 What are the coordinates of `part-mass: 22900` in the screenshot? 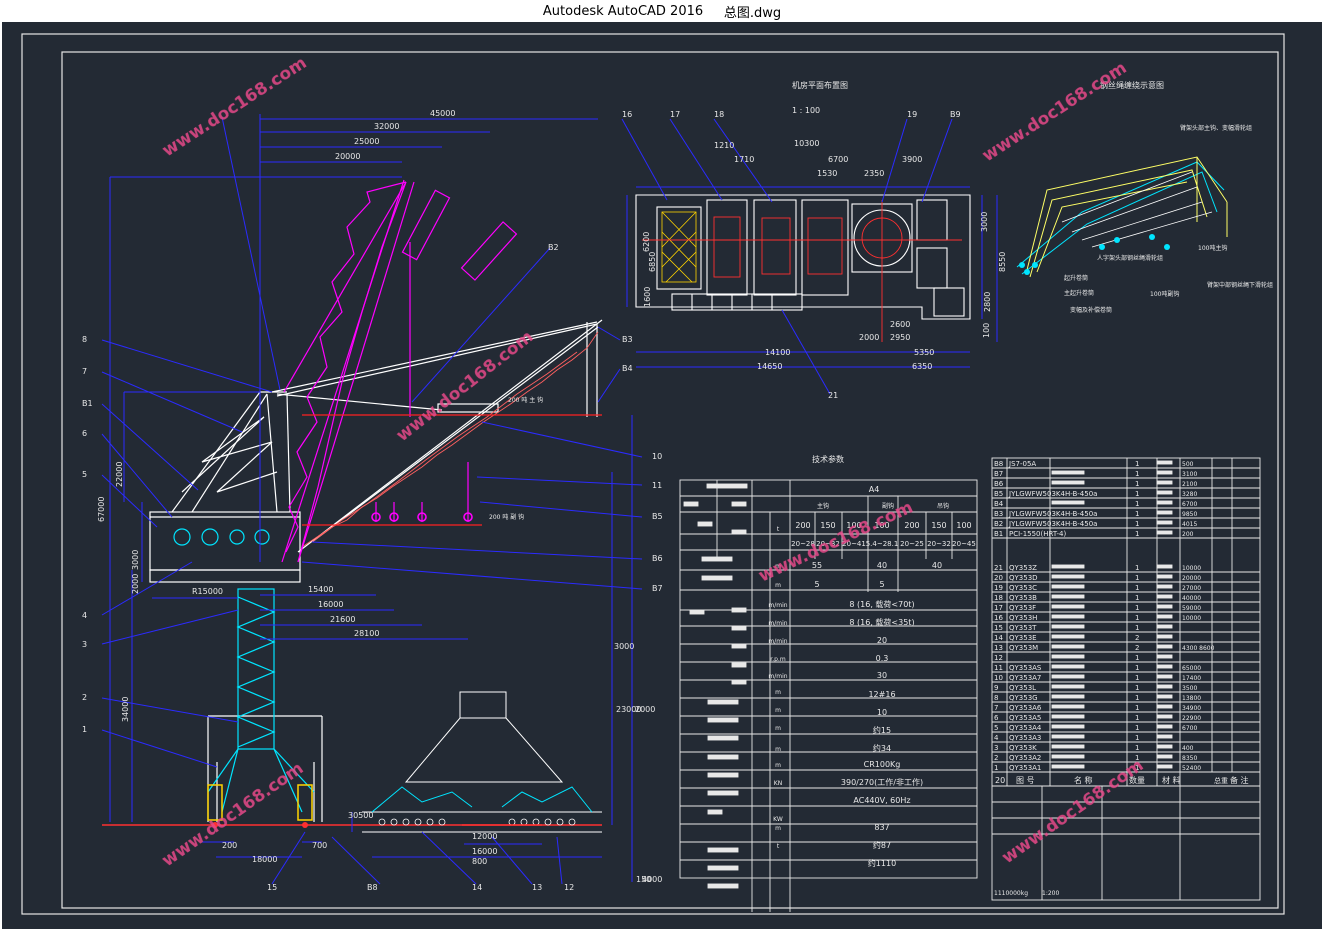 It's located at (1191, 718).